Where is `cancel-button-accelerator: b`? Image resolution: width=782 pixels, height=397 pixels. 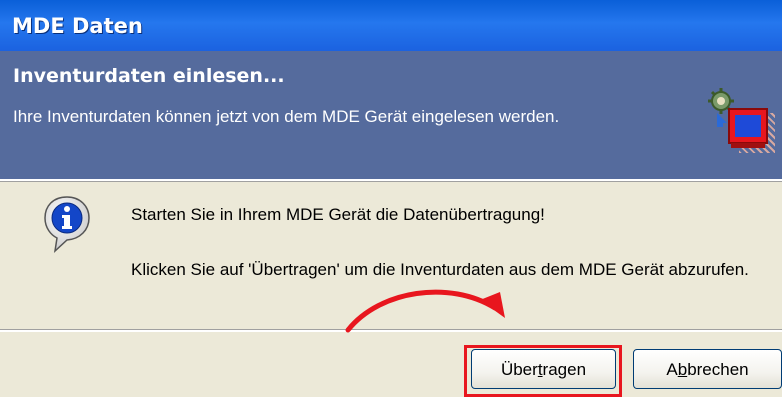 cancel-button-accelerator: b is located at coordinates (682, 369).